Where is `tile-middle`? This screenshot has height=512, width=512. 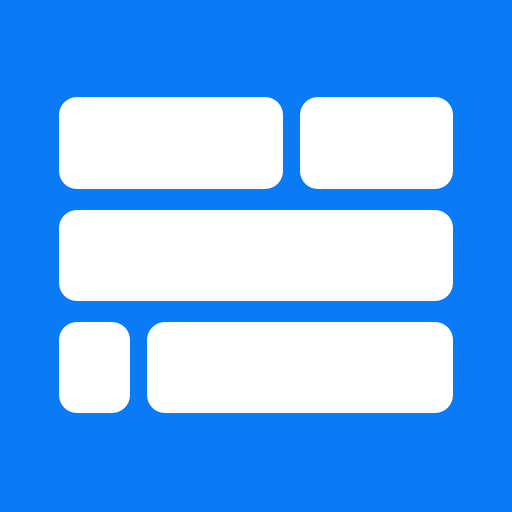 tile-middle is located at coordinates (256, 255).